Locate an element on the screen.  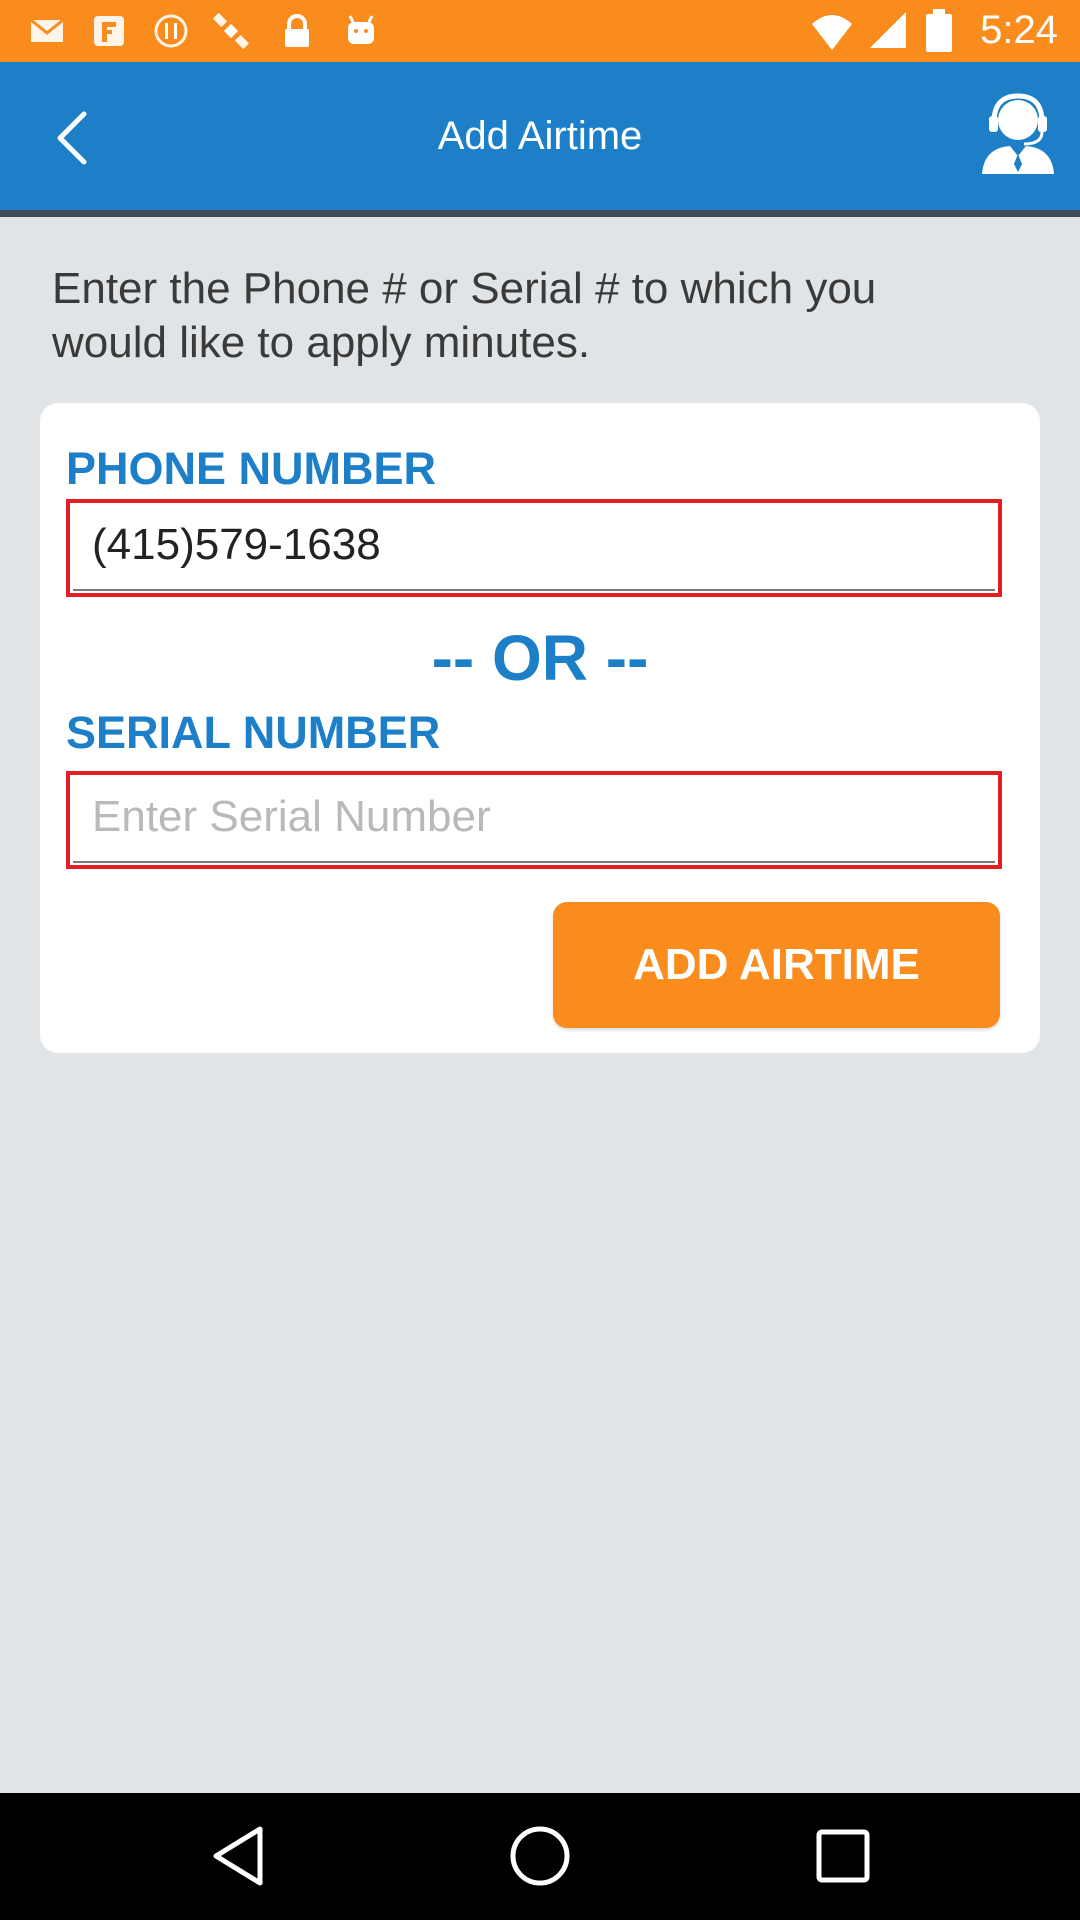
status-time: 5:24 is located at coordinates (1019, 30).